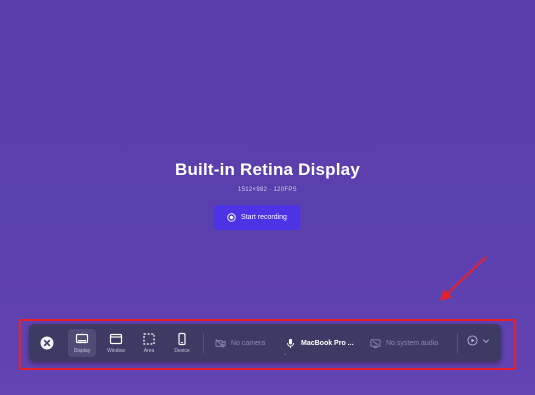 The width and height of the screenshot is (535, 395). Describe the element at coordinates (47, 343) in the screenshot. I see `close-icon` at that location.